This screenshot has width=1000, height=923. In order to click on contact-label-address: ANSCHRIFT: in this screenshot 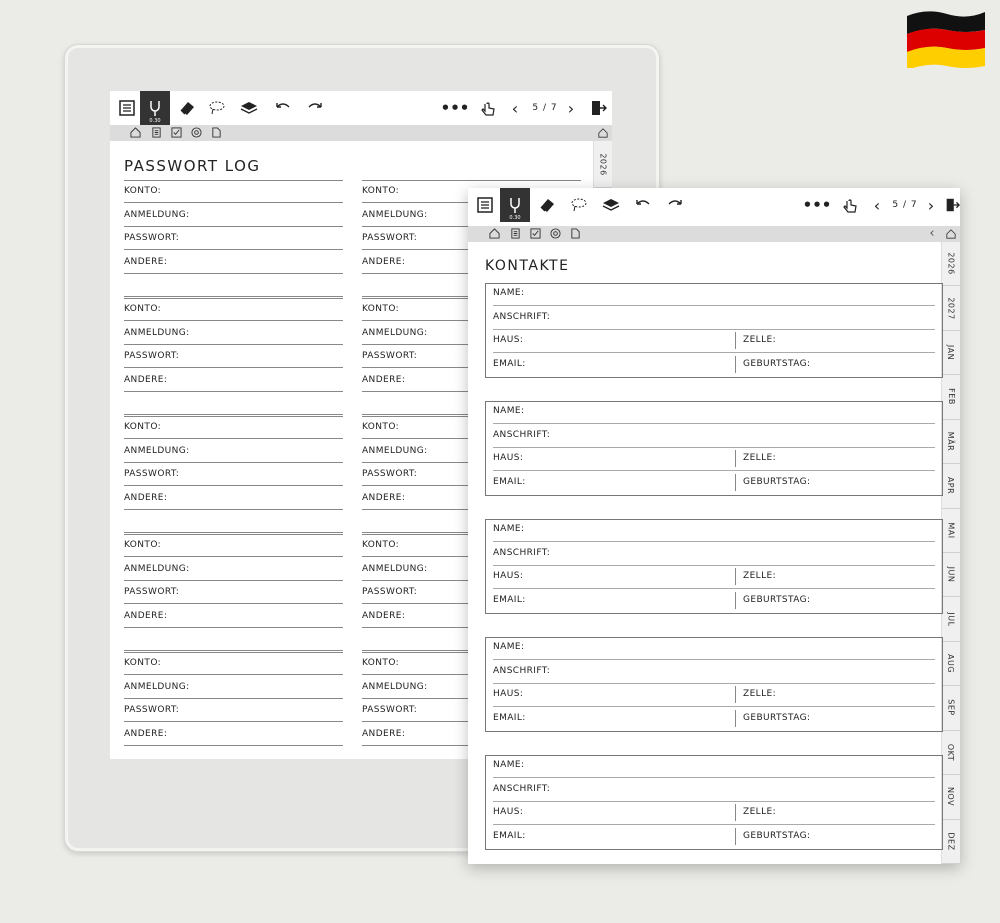, I will do `click(522, 788)`.